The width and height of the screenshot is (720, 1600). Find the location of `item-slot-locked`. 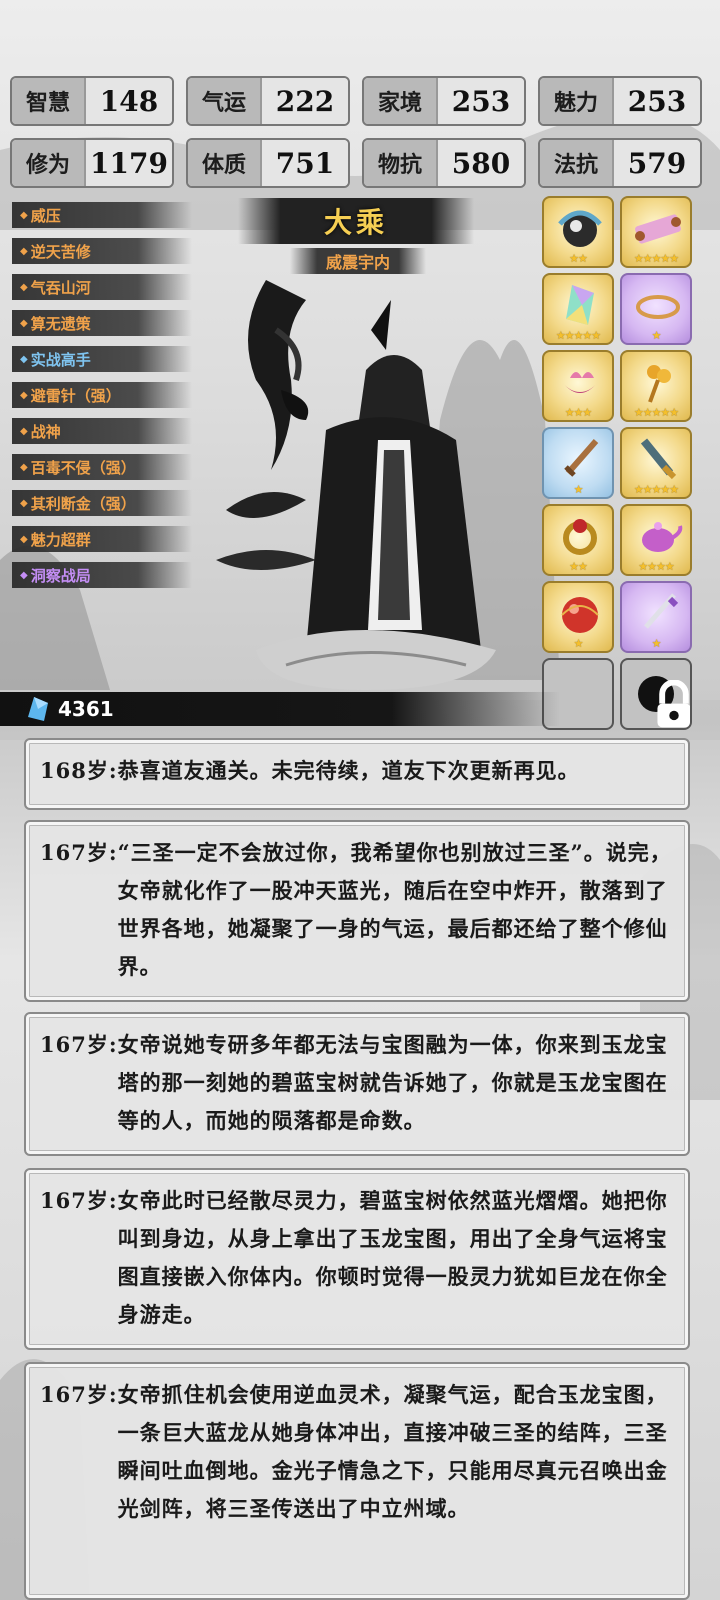

item-slot-locked is located at coordinates (656, 694).